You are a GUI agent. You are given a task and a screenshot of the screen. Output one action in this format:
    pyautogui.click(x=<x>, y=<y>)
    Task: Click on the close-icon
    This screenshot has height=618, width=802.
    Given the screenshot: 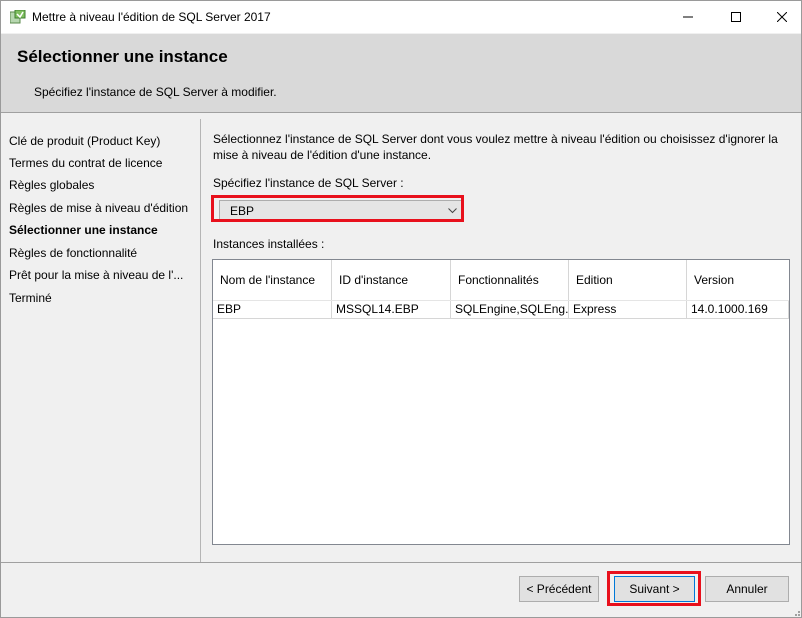 What is the action you would take?
    pyautogui.click(x=782, y=17)
    